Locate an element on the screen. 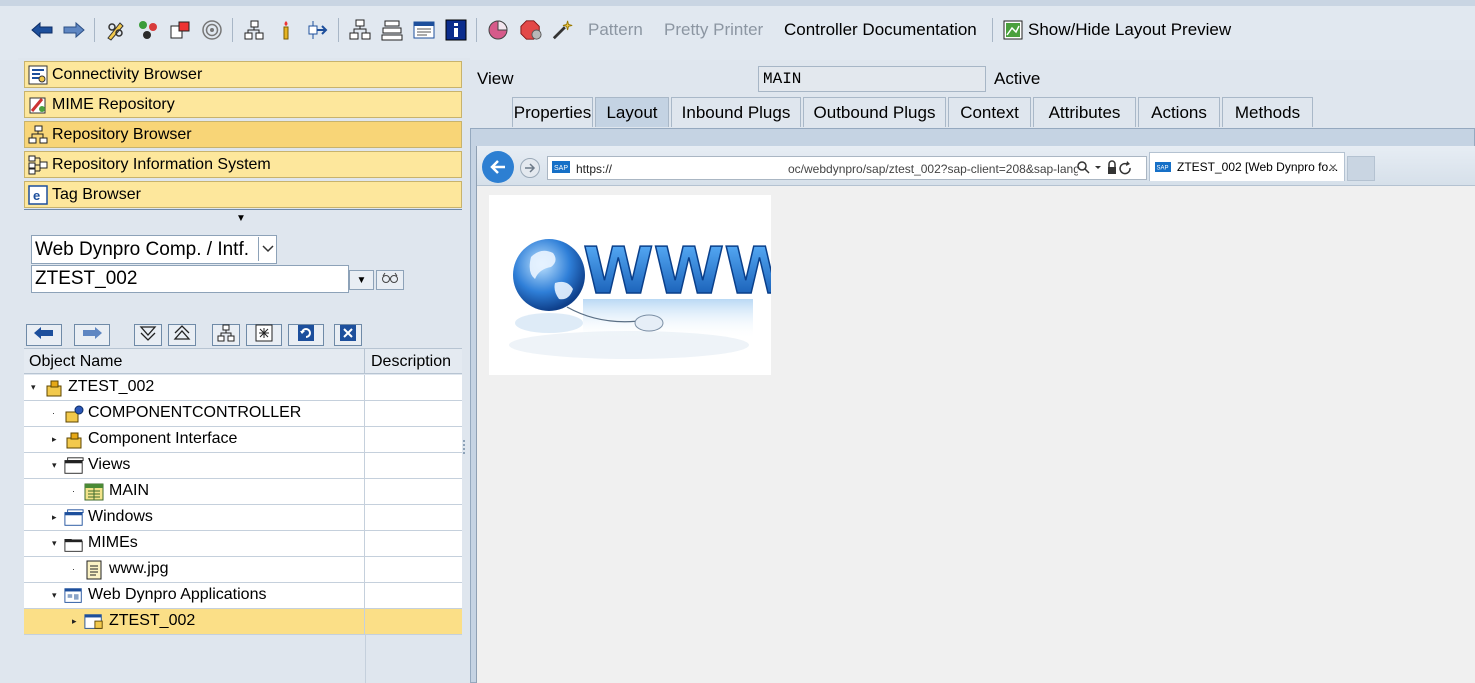  tree-structure-icon is located at coordinates (360, 30).